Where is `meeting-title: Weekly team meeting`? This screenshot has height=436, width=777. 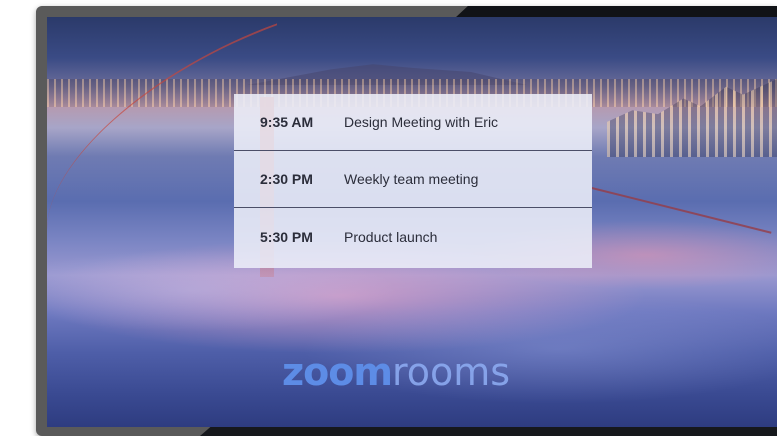 meeting-title: Weekly team meeting is located at coordinates (411, 179).